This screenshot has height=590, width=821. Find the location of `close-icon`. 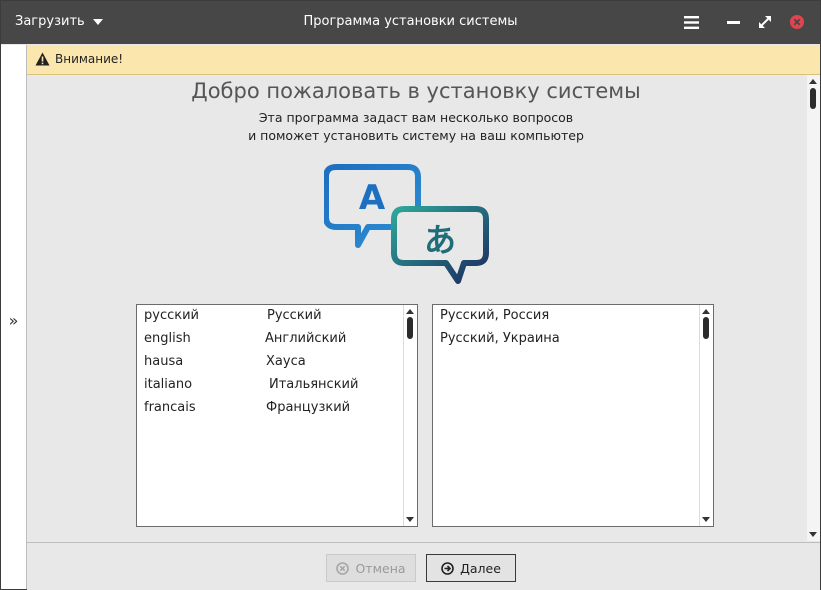

close-icon is located at coordinates (797, 22).